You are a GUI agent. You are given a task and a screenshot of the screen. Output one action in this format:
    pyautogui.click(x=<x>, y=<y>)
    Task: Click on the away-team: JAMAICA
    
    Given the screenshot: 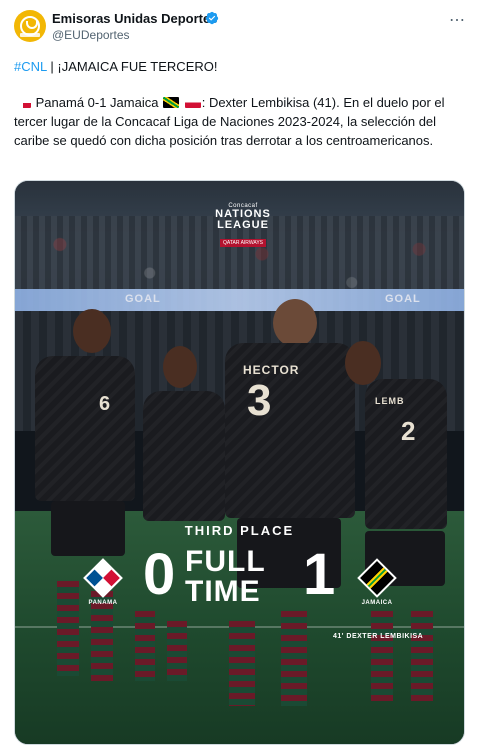 What is the action you would take?
    pyautogui.click(x=377, y=582)
    